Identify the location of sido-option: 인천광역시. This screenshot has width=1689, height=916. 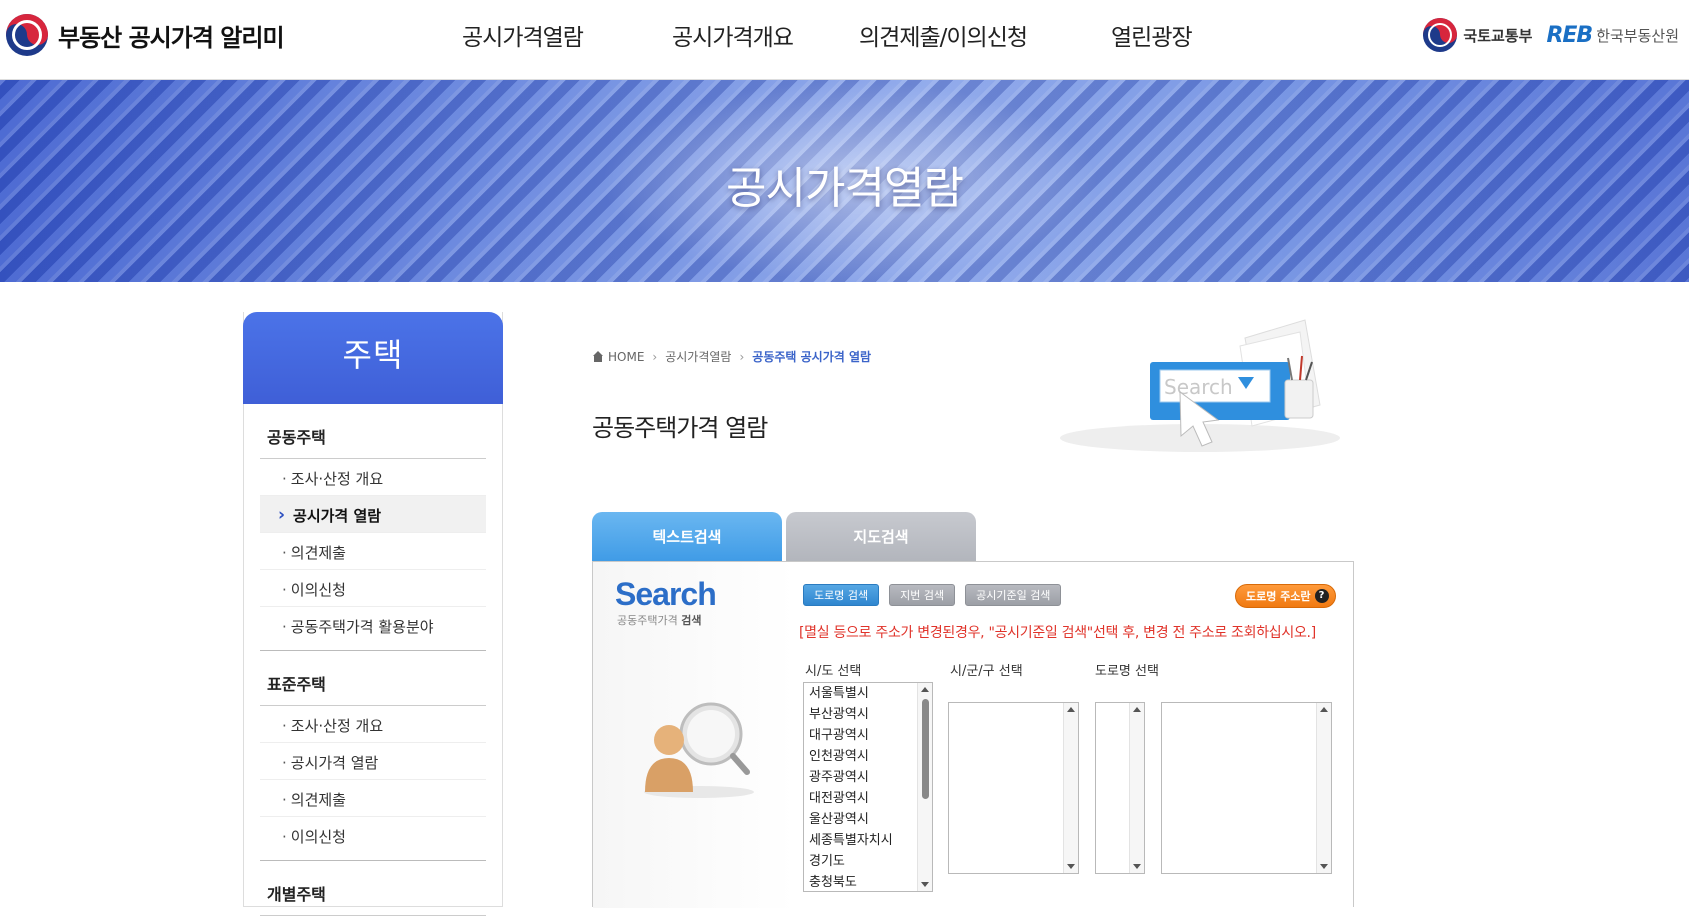
(868, 756).